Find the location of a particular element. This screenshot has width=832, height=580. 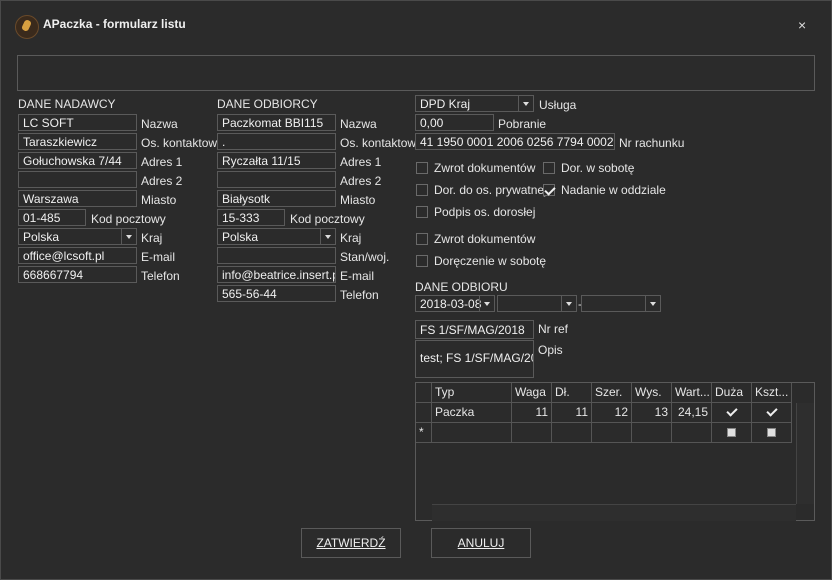

cell-wys: 13 is located at coordinates (652, 413).